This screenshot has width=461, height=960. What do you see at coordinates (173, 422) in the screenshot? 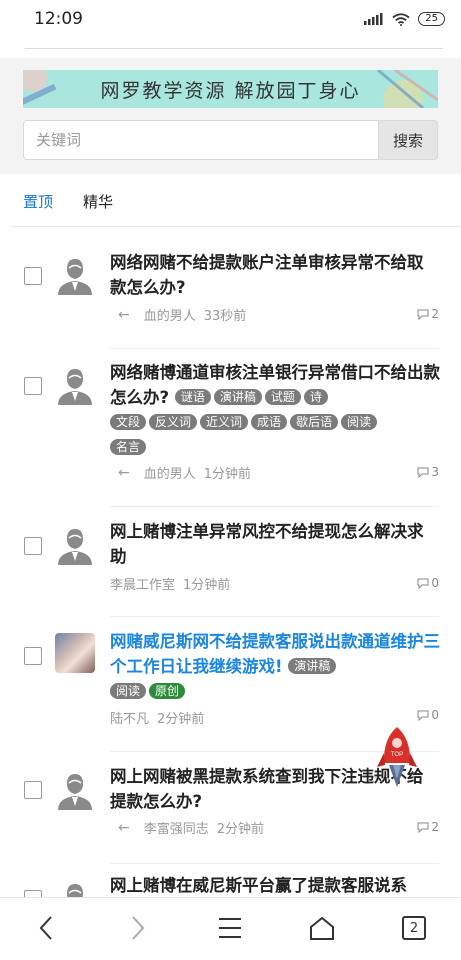
I see `post-tag: 反义词` at bounding box center [173, 422].